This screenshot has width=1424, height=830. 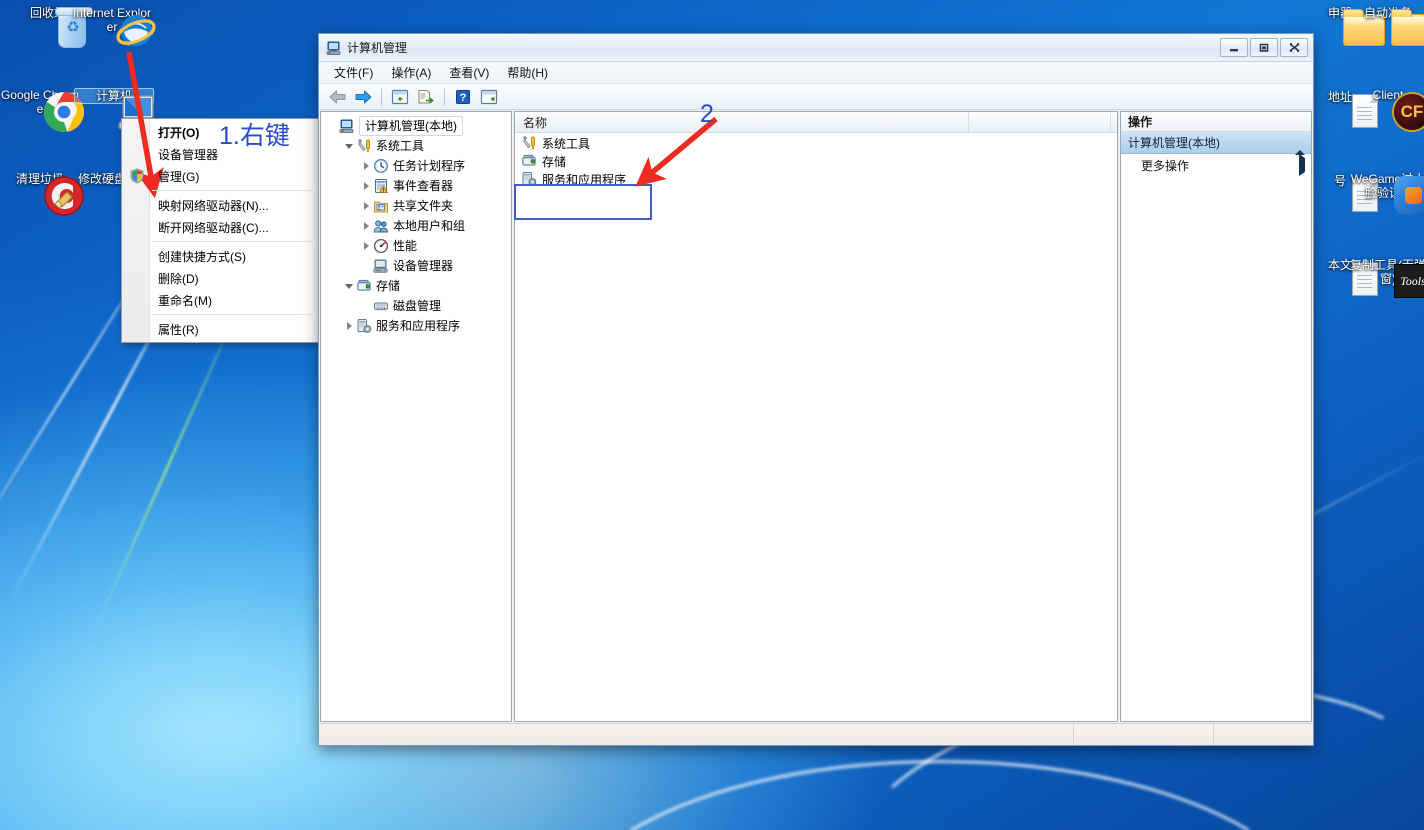 What do you see at coordinates (116, 109) in the screenshot?
I see `desktop-icon-computer: 计算机` at bounding box center [116, 109].